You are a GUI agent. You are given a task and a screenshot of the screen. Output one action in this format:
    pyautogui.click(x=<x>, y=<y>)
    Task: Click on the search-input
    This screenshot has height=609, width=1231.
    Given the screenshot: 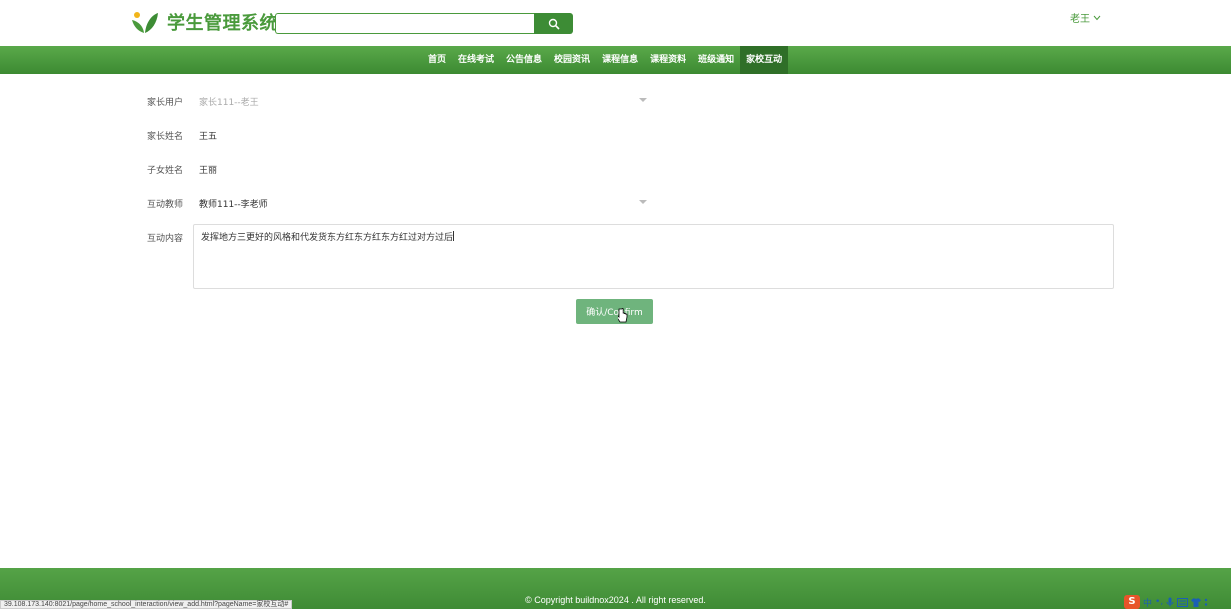 What is the action you would take?
    pyautogui.click(x=404, y=23)
    